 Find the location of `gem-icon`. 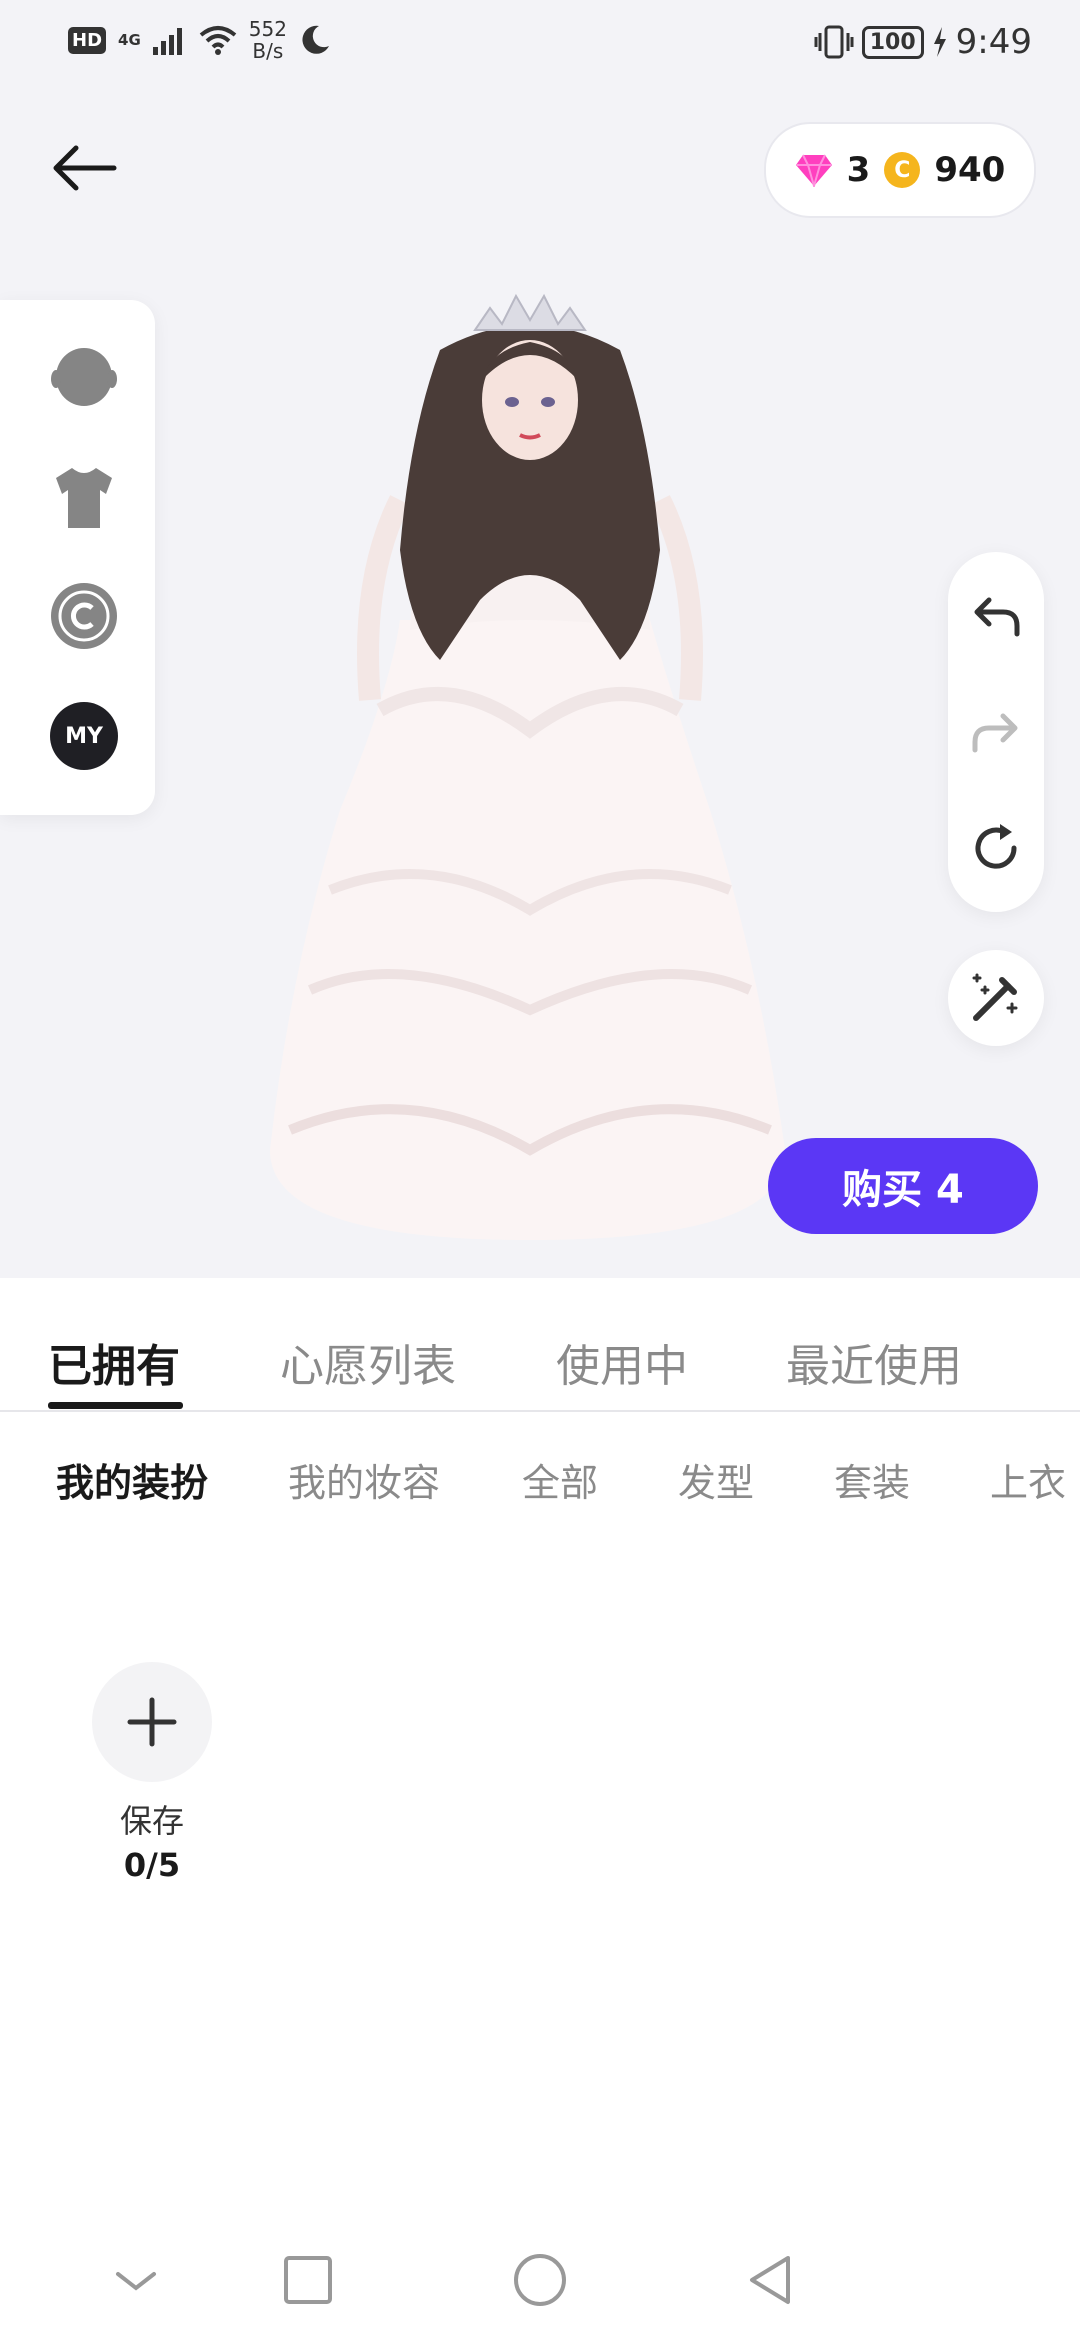

gem-icon is located at coordinates (813, 170).